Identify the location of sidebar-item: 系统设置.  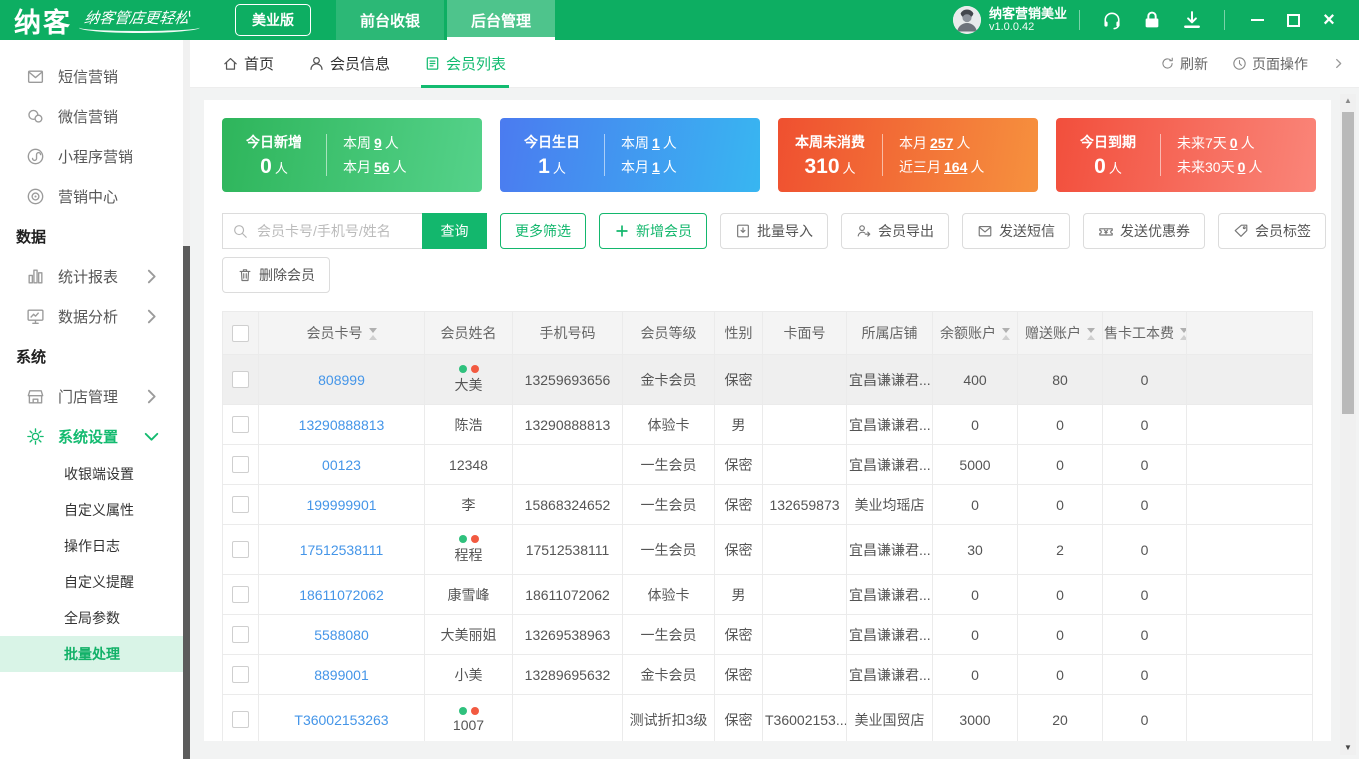
(95, 436).